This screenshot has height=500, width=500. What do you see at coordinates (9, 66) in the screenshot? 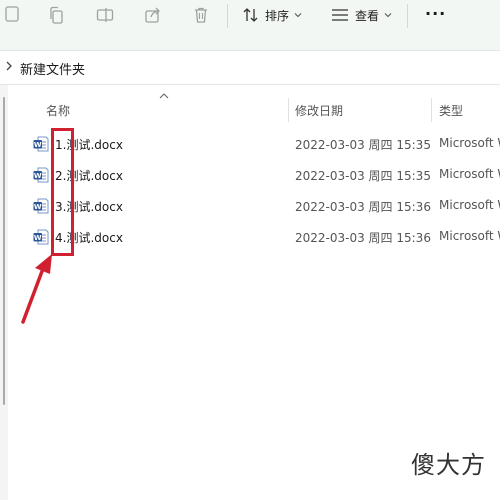
I see `chevron-right-icon` at bounding box center [9, 66].